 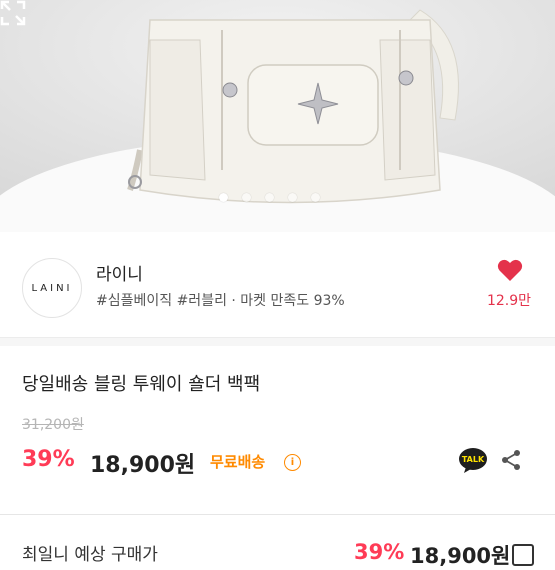 I want to click on heart-icon, so click(x=510, y=270).